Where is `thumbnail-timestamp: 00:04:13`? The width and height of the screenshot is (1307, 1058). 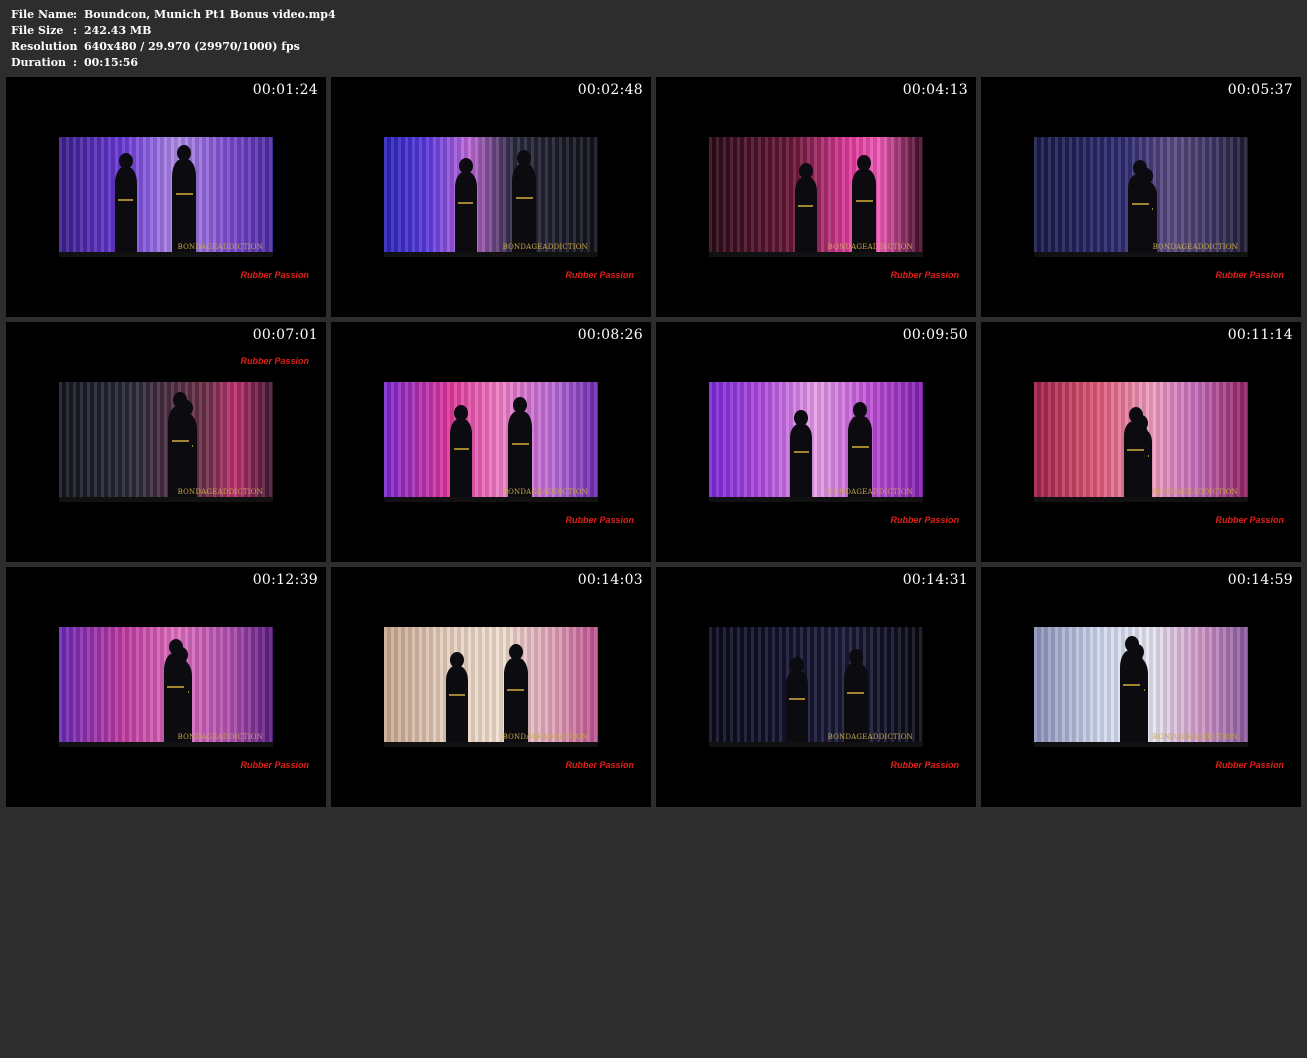 thumbnail-timestamp: 00:04:13 is located at coordinates (935, 90).